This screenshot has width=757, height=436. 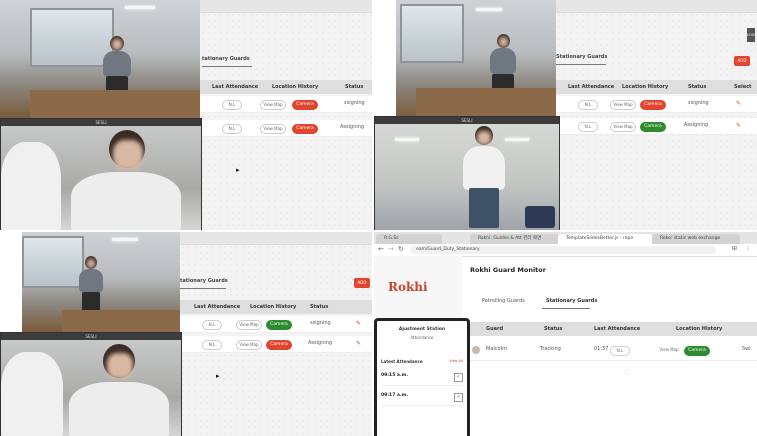 I want to click on logo-side-button: LOGO, so click(x=752, y=35).